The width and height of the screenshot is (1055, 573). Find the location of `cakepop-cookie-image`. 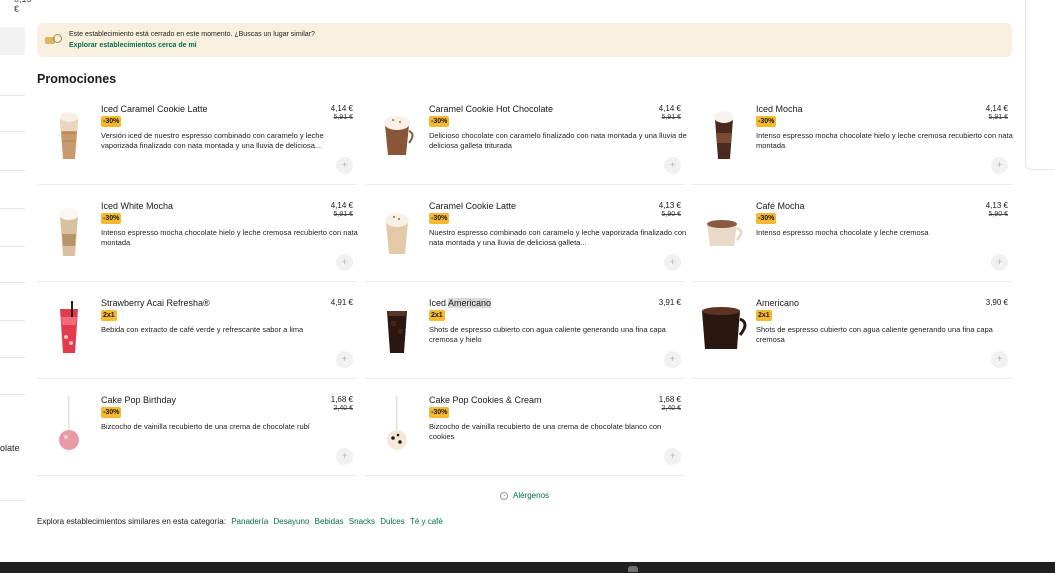

cakepop-cookie-image is located at coordinates (397, 424).